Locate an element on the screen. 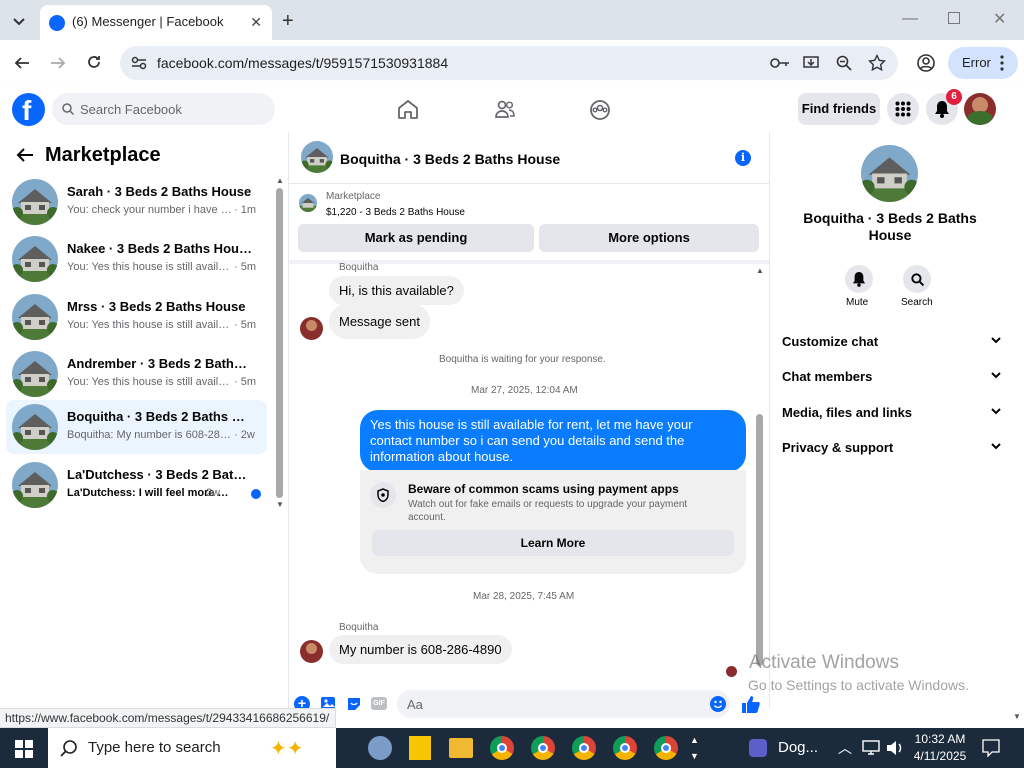 This screenshot has height=768, width=1024. forward-icon is located at coordinates (58, 63).